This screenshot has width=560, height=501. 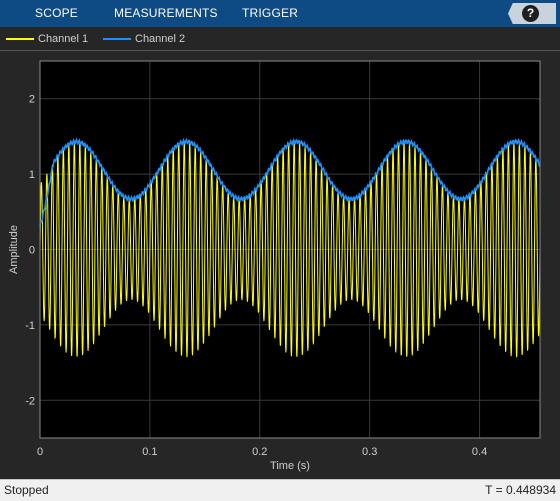 What do you see at coordinates (40, 452) in the screenshot?
I see `x-tick-label: 0` at bounding box center [40, 452].